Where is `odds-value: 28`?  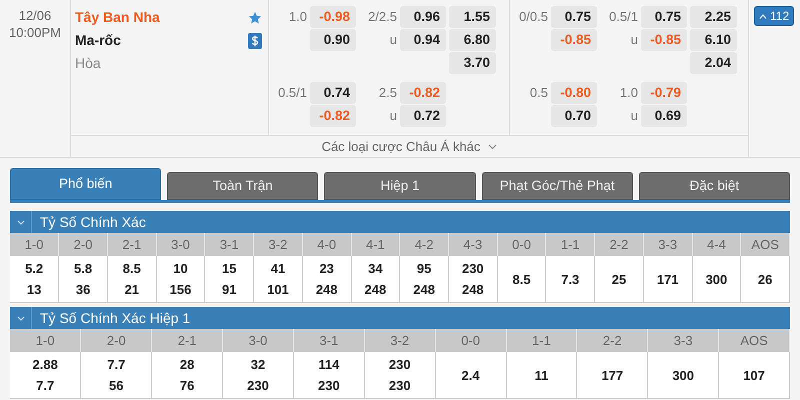
odds-value: 28 is located at coordinates (187, 364).